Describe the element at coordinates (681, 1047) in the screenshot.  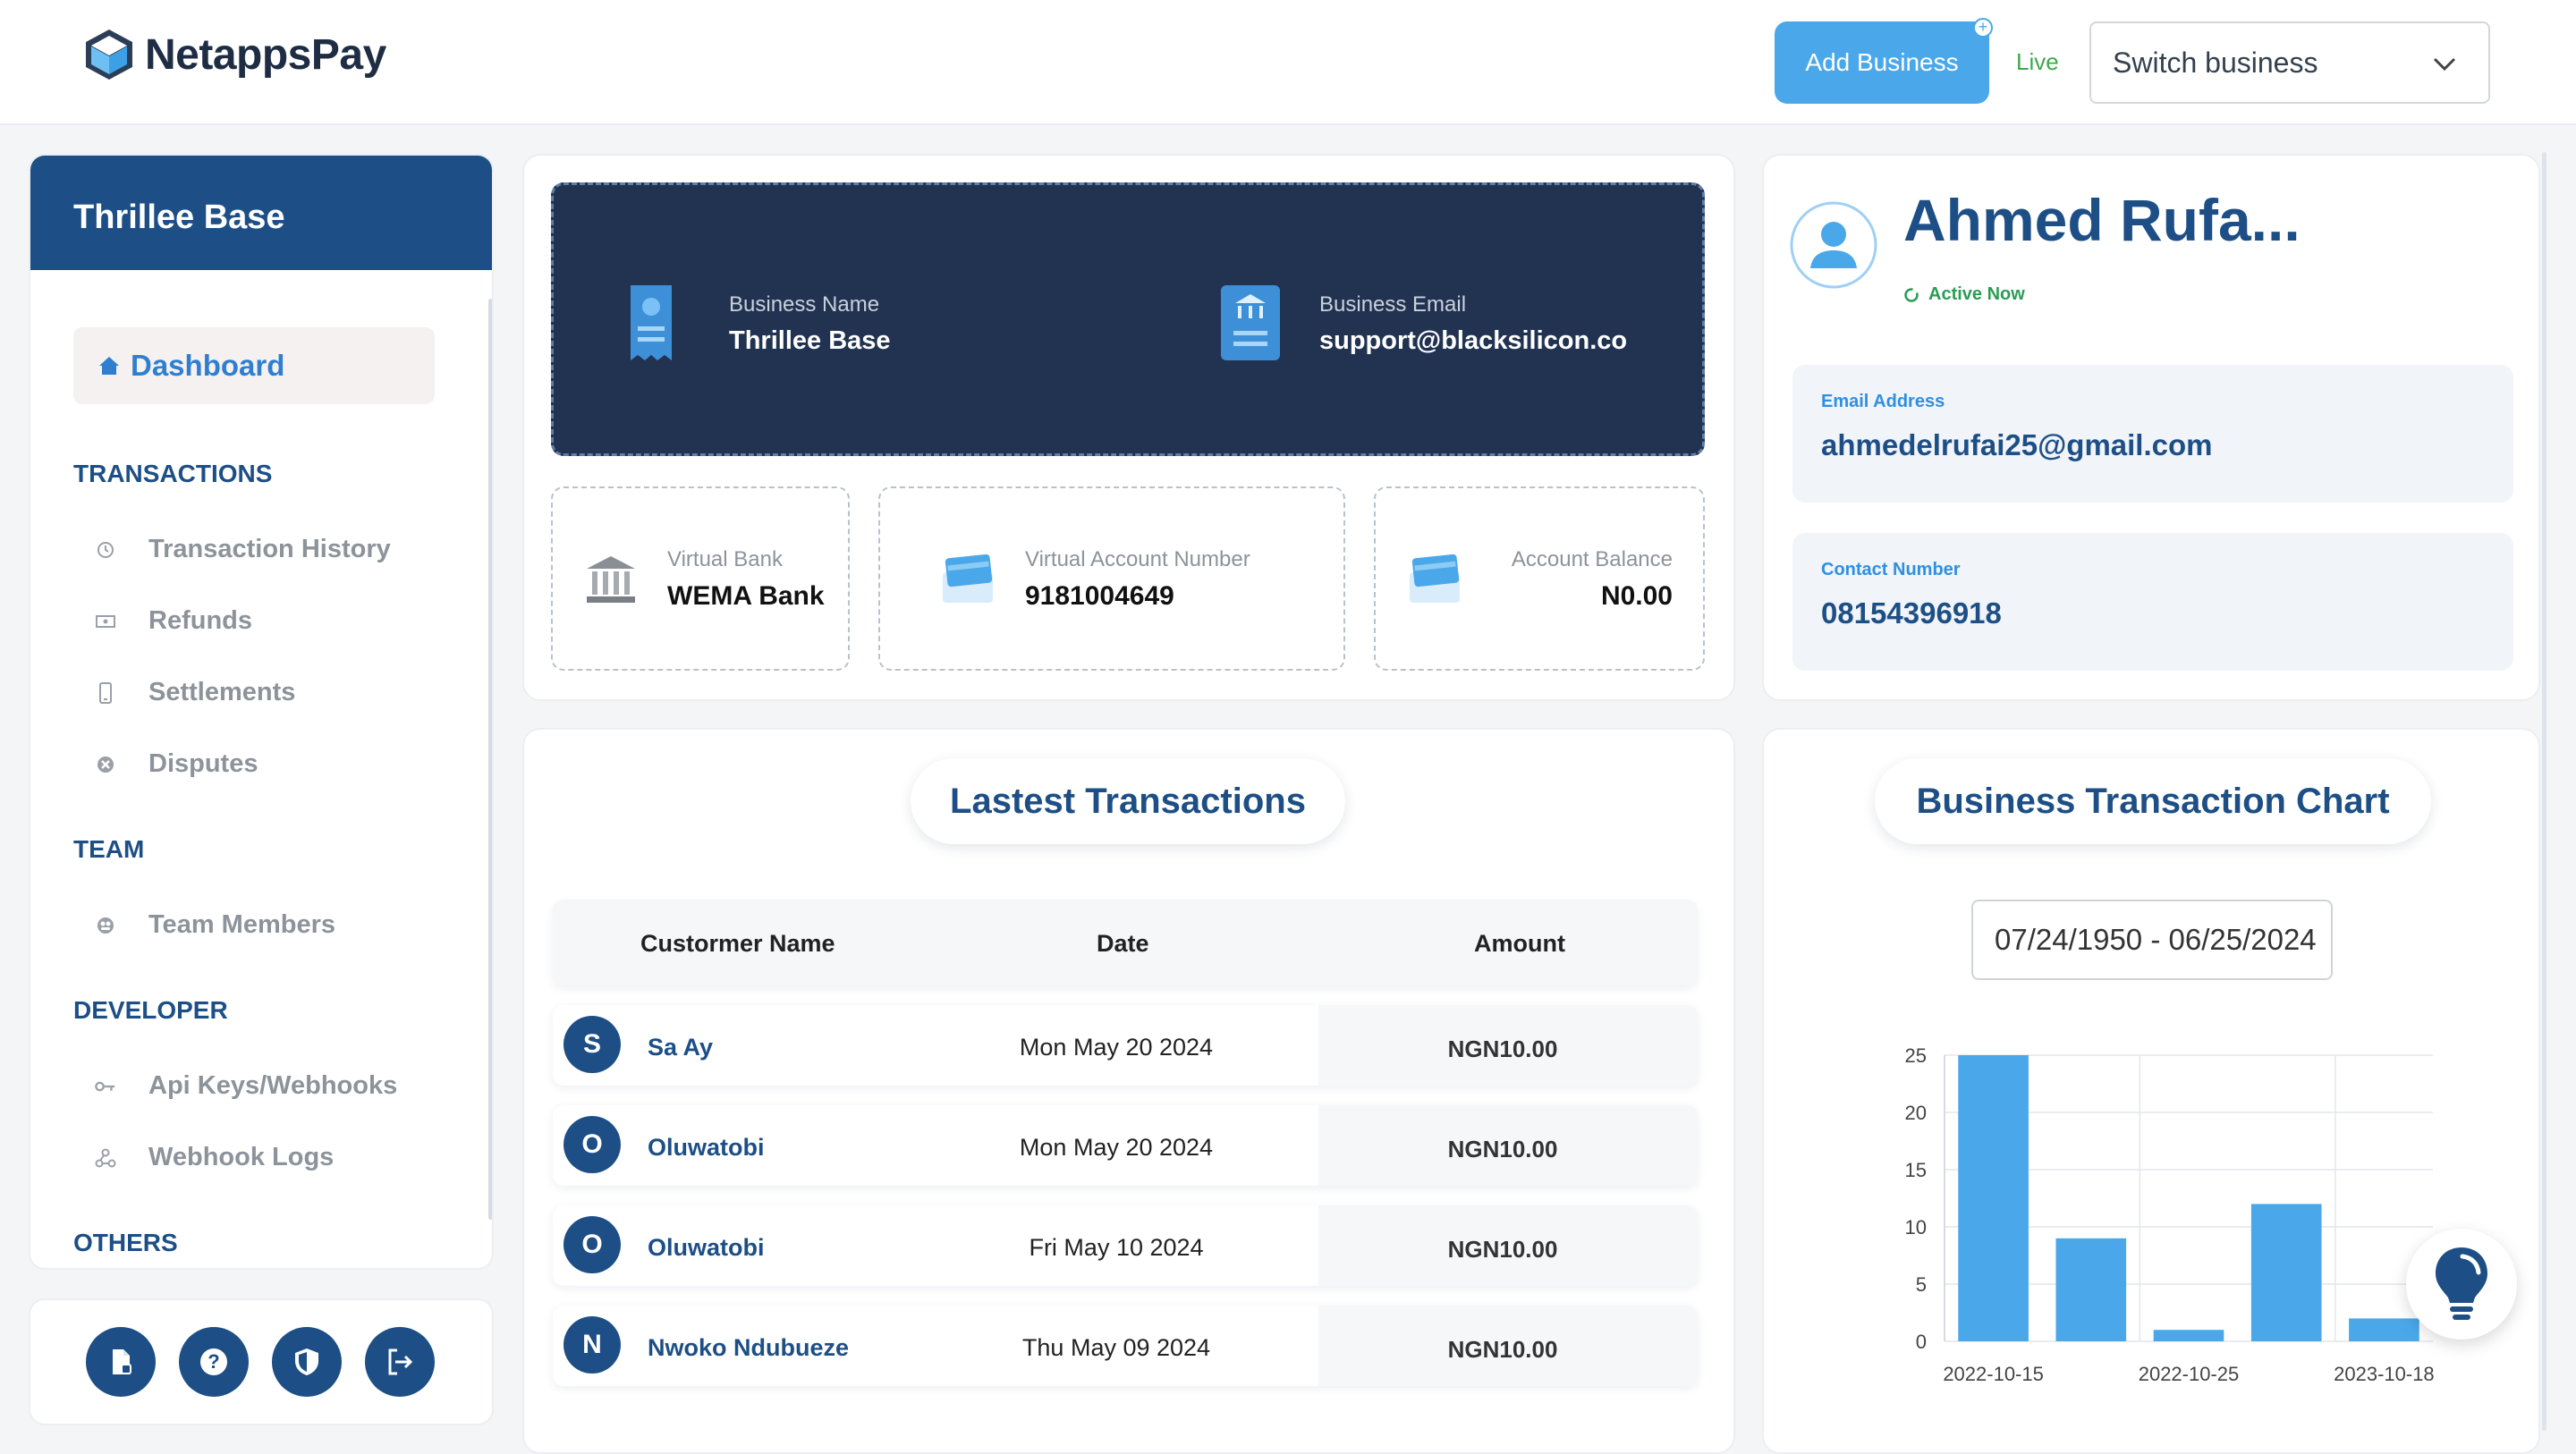
I see `customer-name: Sa Ay` at that location.